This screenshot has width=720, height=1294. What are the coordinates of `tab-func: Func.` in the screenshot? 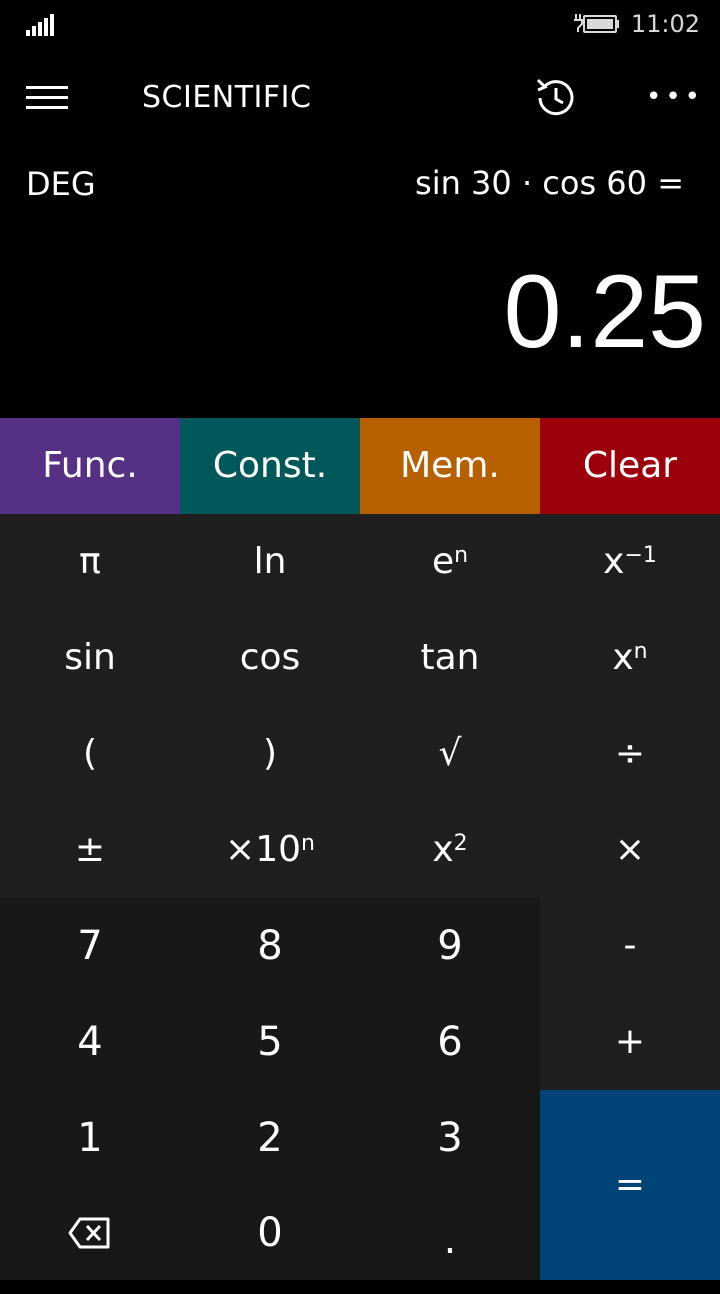 It's located at (90, 466).